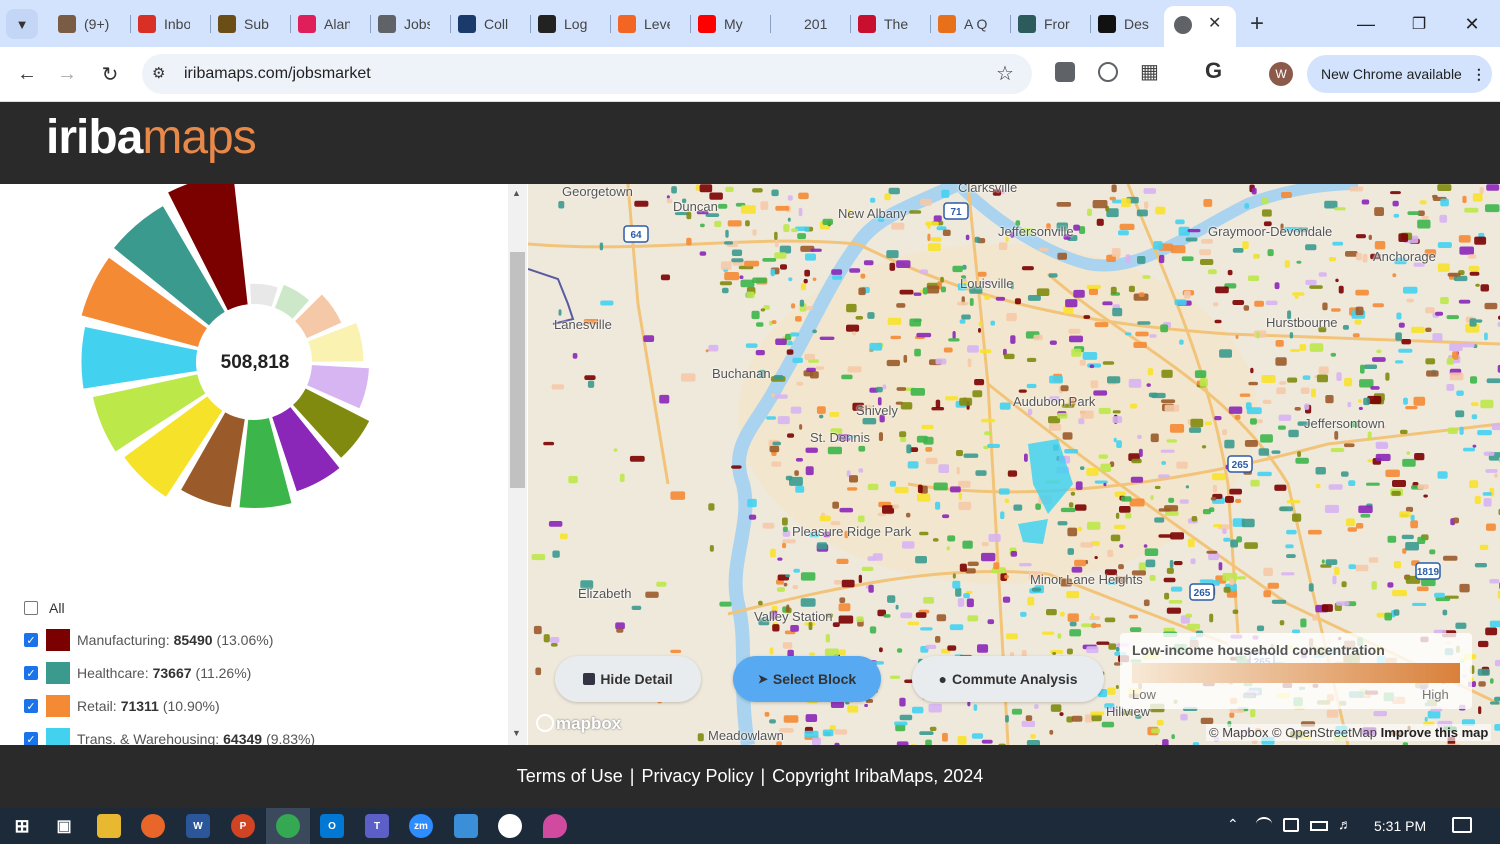  I want to click on legend-all: All, so click(44, 608).